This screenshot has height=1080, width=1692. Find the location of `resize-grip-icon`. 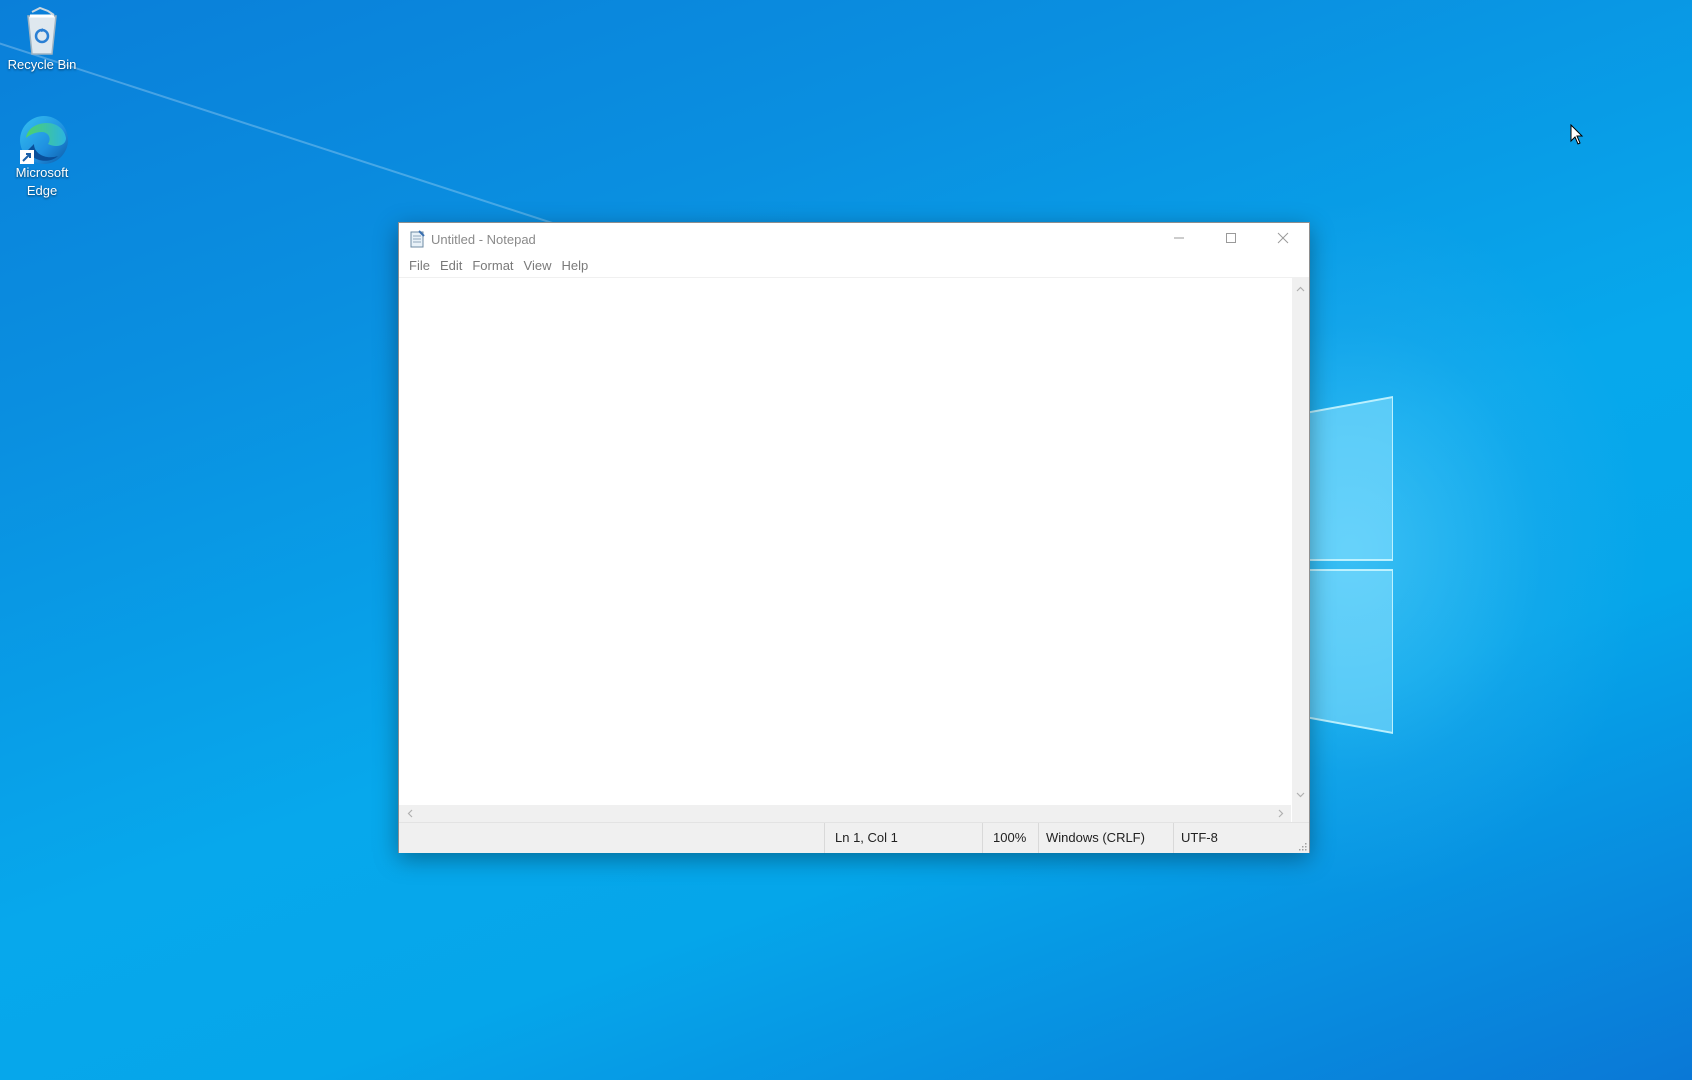

resize-grip-icon is located at coordinates (1302, 846).